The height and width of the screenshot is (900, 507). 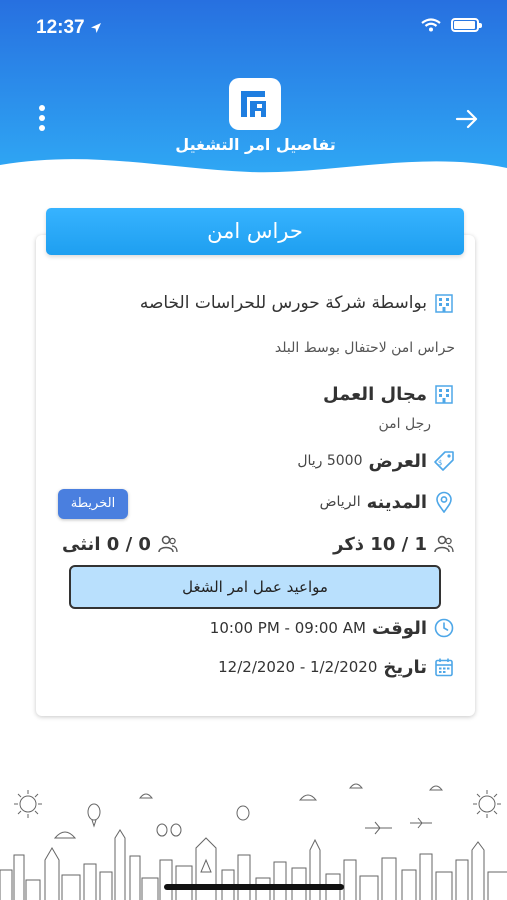 I want to click on map-button: الخريطة, so click(x=93, y=504).